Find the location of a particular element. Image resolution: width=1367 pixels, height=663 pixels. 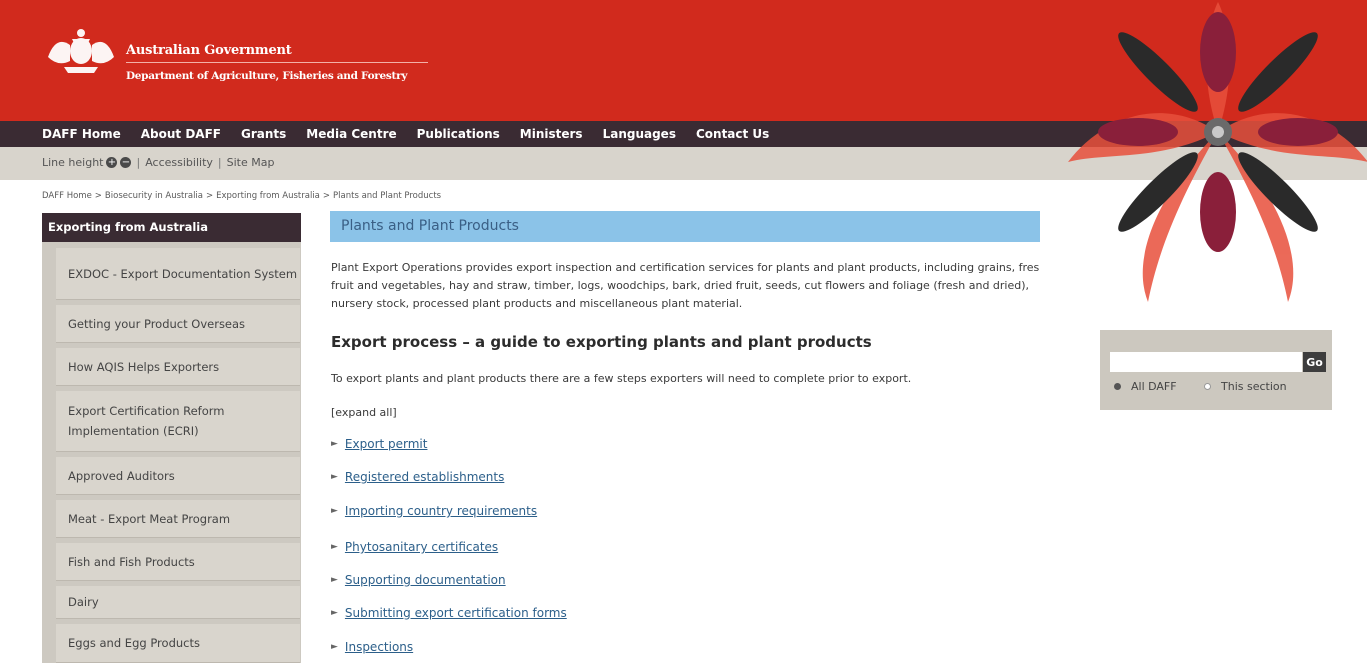

sidebar-item-label: Approved Auditors is located at coordinates (121, 475).